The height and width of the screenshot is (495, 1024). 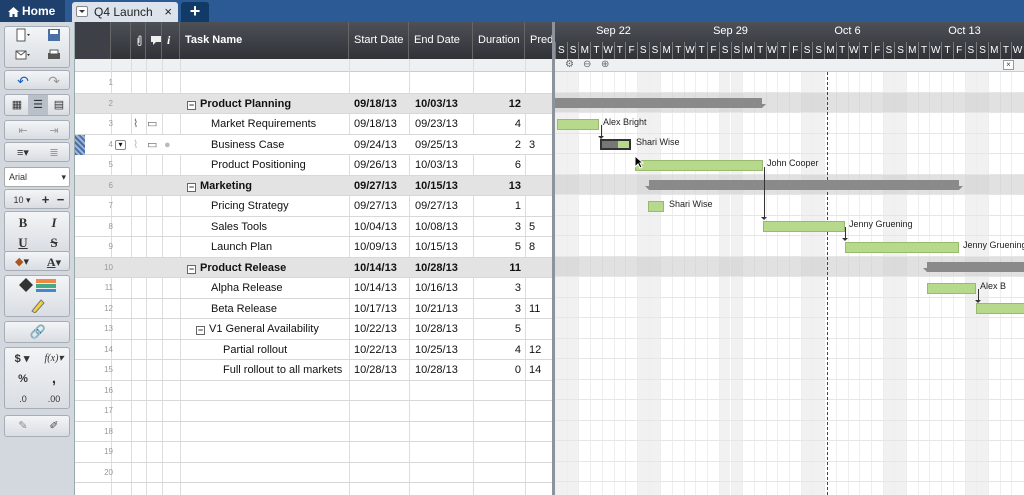 What do you see at coordinates (313, 288) in the screenshot?
I see `table-row: 11 Alpha Release 10/14/13 10/16/13 3` at bounding box center [313, 288].